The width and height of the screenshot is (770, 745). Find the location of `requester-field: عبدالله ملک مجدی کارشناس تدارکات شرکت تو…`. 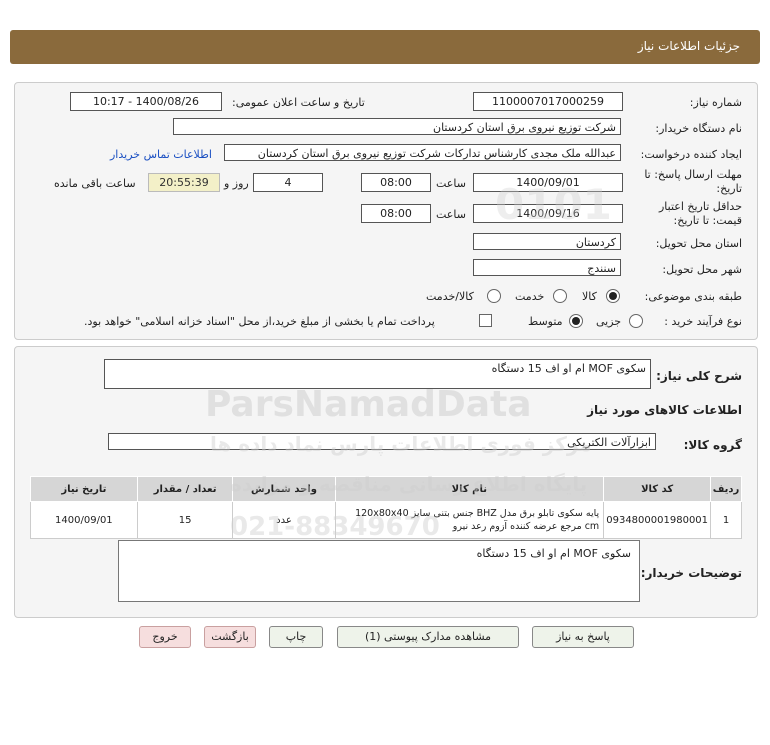

requester-field: عبدالله ملک مجدی کارشناس تدارکات شرکت تو… is located at coordinates (422, 152).